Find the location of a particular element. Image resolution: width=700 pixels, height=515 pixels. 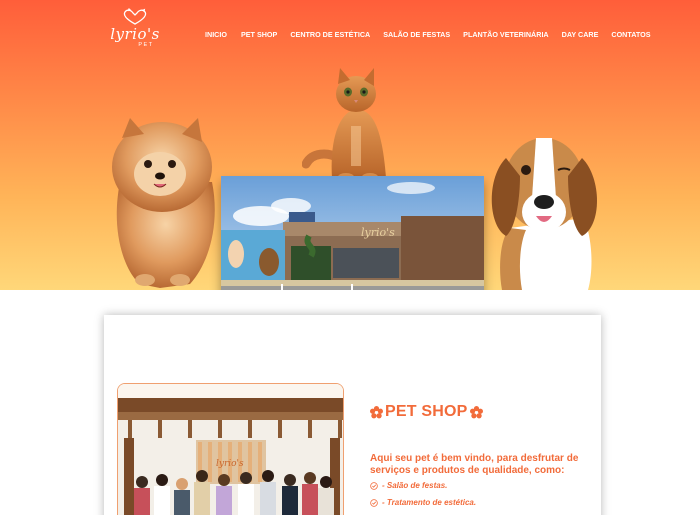

store-sign-text: lyrio's is located at coordinates (378, 232).